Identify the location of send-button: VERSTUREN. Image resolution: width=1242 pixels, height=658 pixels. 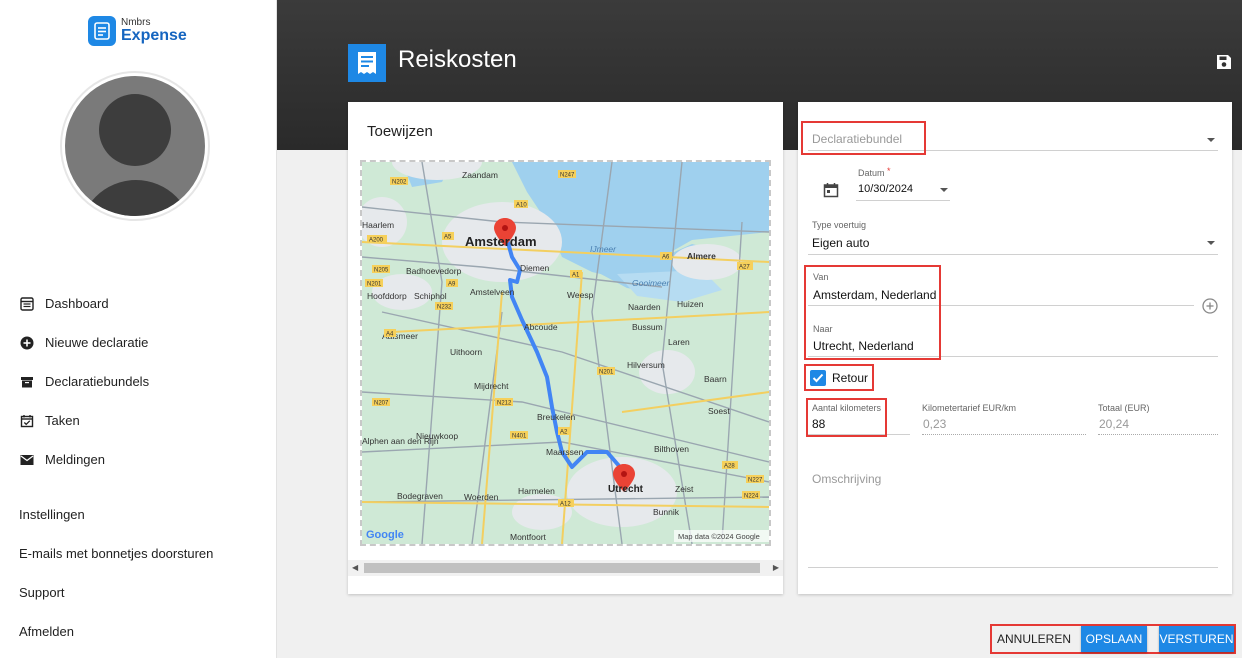
(1196, 639).